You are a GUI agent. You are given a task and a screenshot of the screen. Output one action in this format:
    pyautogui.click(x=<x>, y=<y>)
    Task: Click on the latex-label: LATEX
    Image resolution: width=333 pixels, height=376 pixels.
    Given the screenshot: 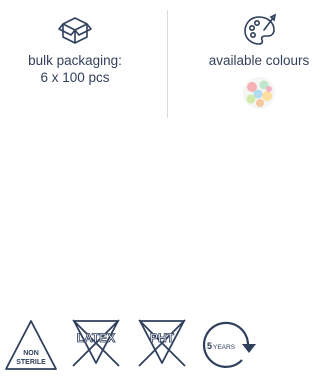 What is the action you would take?
    pyautogui.click(x=96, y=338)
    